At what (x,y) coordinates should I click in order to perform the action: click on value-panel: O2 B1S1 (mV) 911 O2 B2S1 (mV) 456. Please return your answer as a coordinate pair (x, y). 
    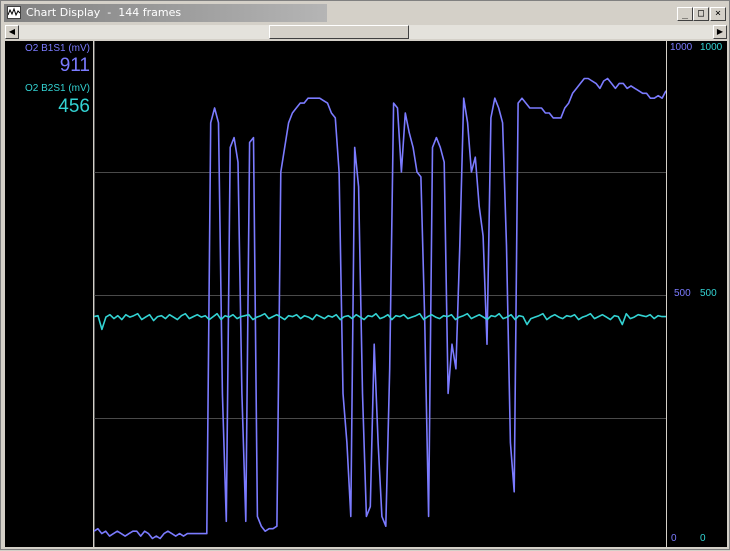
    Looking at the image, I should click on (49, 294).